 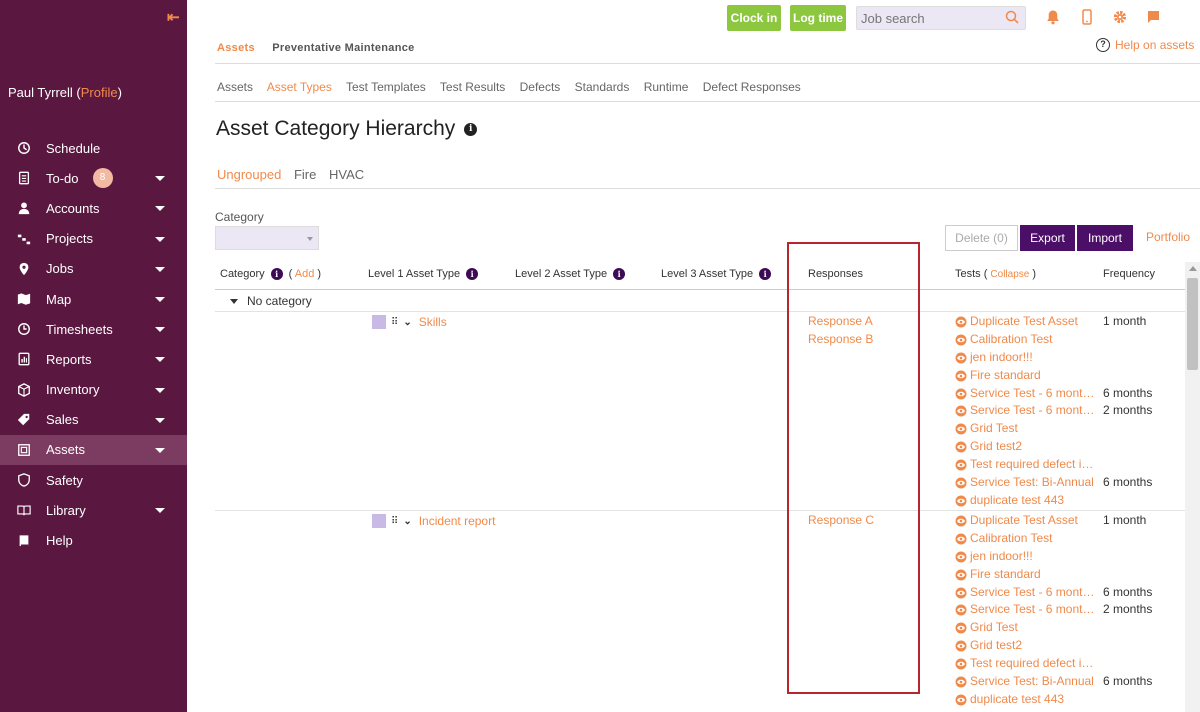 What do you see at coordinates (457, 521) in the screenshot?
I see `asset-type-link: Incident report` at bounding box center [457, 521].